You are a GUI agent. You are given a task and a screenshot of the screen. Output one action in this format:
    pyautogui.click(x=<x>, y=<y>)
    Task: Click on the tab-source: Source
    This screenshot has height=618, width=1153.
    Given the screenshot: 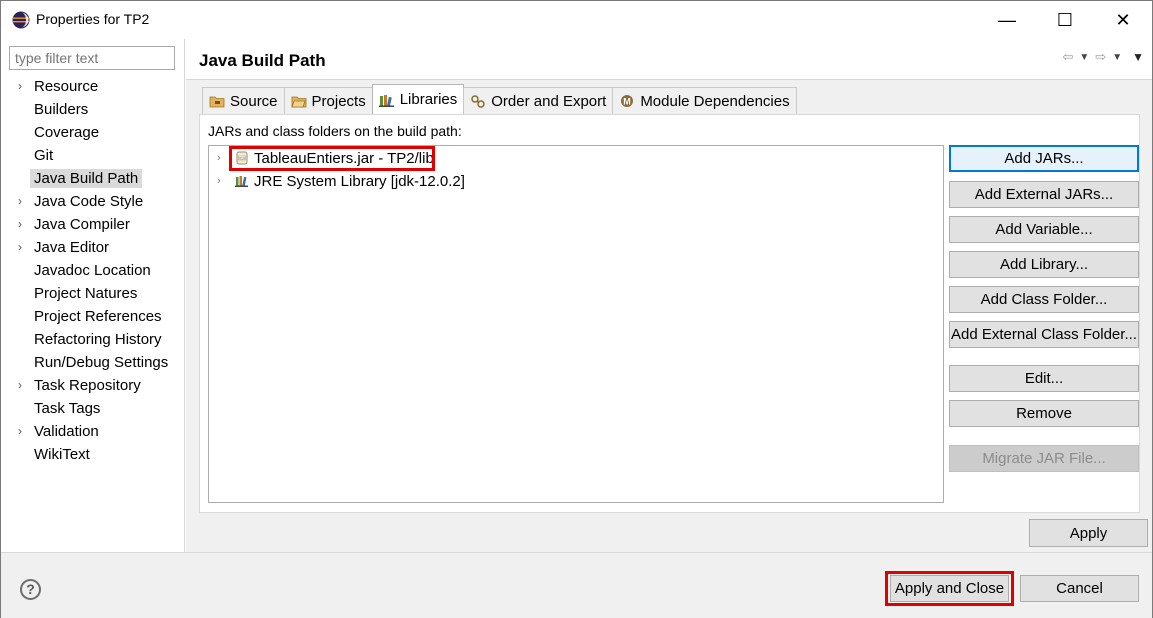 What is the action you would take?
    pyautogui.click(x=243, y=100)
    